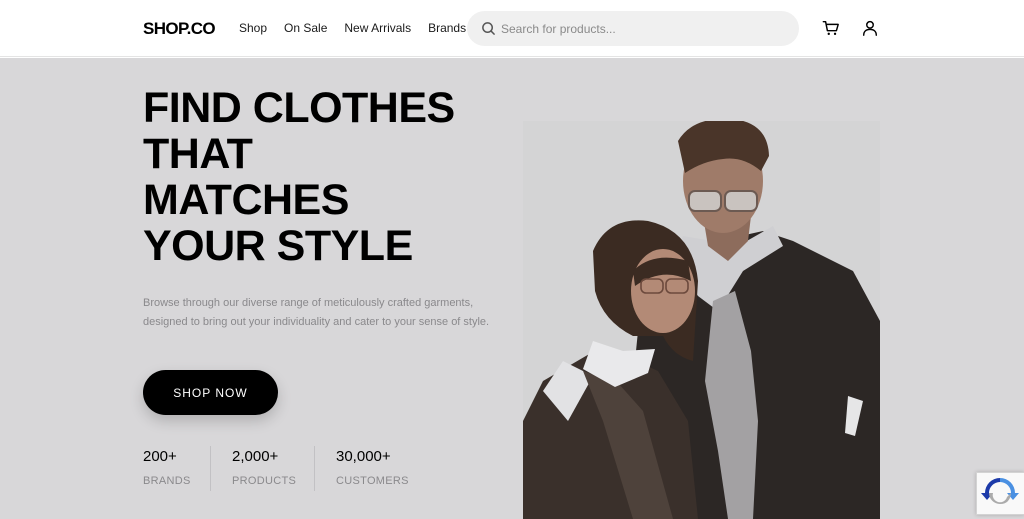 This screenshot has height=519, width=1024. Describe the element at coordinates (246, 200) in the screenshot. I see `headline-line-3: MATCHES` at that location.